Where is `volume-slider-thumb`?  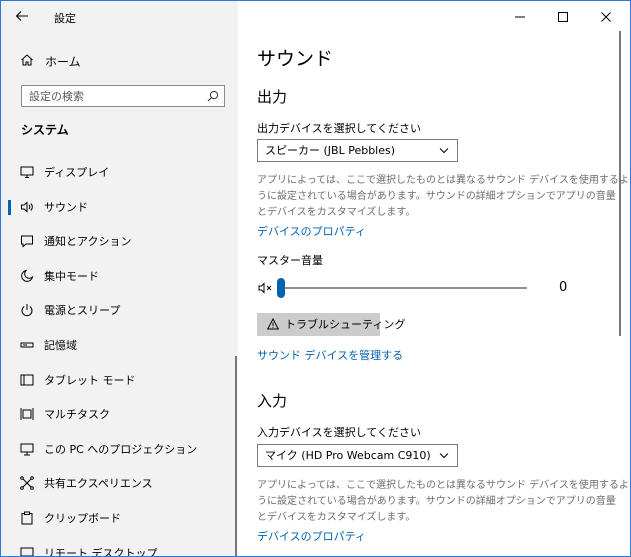
volume-slider-thumb is located at coordinates (281, 288).